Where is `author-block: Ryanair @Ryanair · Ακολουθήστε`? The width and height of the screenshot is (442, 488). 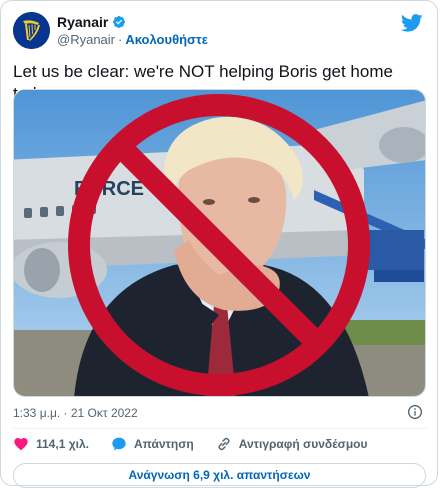 author-block: Ryanair @Ryanair · Ακολουθήστε is located at coordinates (132, 30).